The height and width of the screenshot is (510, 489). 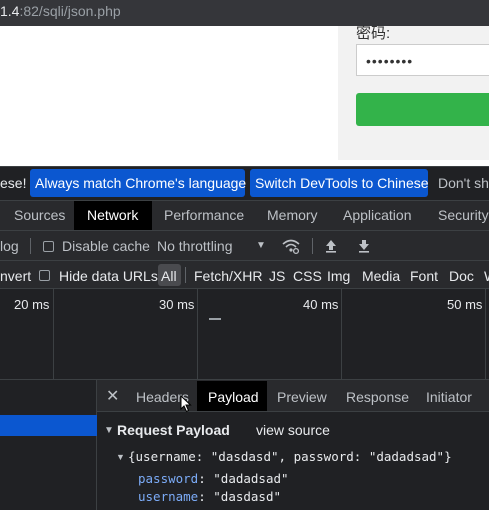 I want to click on url-text: 1.4:82/sqli/json.php, so click(x=60, y=11).